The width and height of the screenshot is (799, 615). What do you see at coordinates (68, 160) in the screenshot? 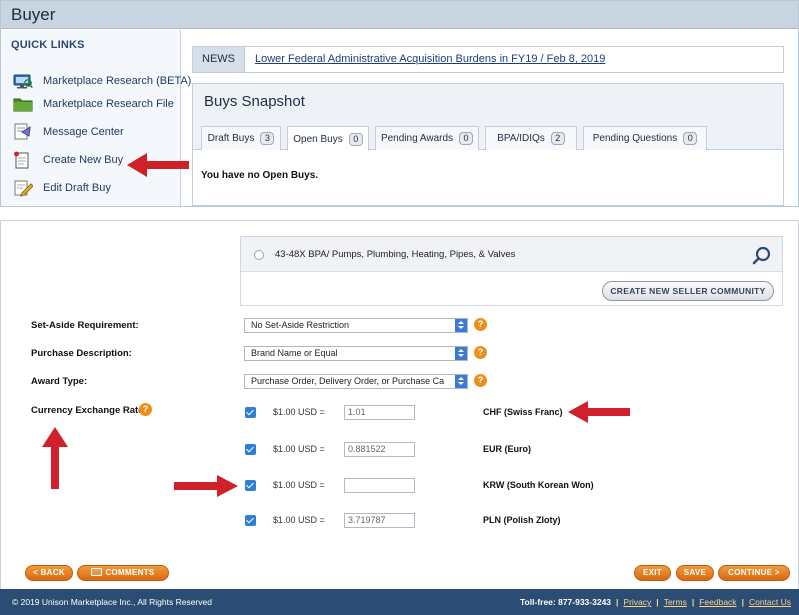
I see `quick-link-create-new-buy: Create New Buy` at bounding box center [68, 160].